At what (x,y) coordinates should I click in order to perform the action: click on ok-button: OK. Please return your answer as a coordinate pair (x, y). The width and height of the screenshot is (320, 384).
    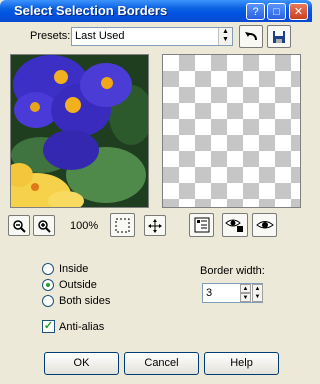
    Looking at the image, I should click on (81, 363).